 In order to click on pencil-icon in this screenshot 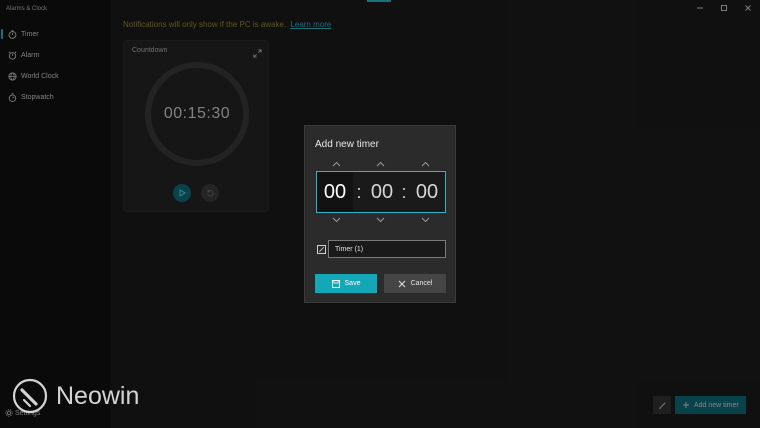, I will do `click(321, 249)`.